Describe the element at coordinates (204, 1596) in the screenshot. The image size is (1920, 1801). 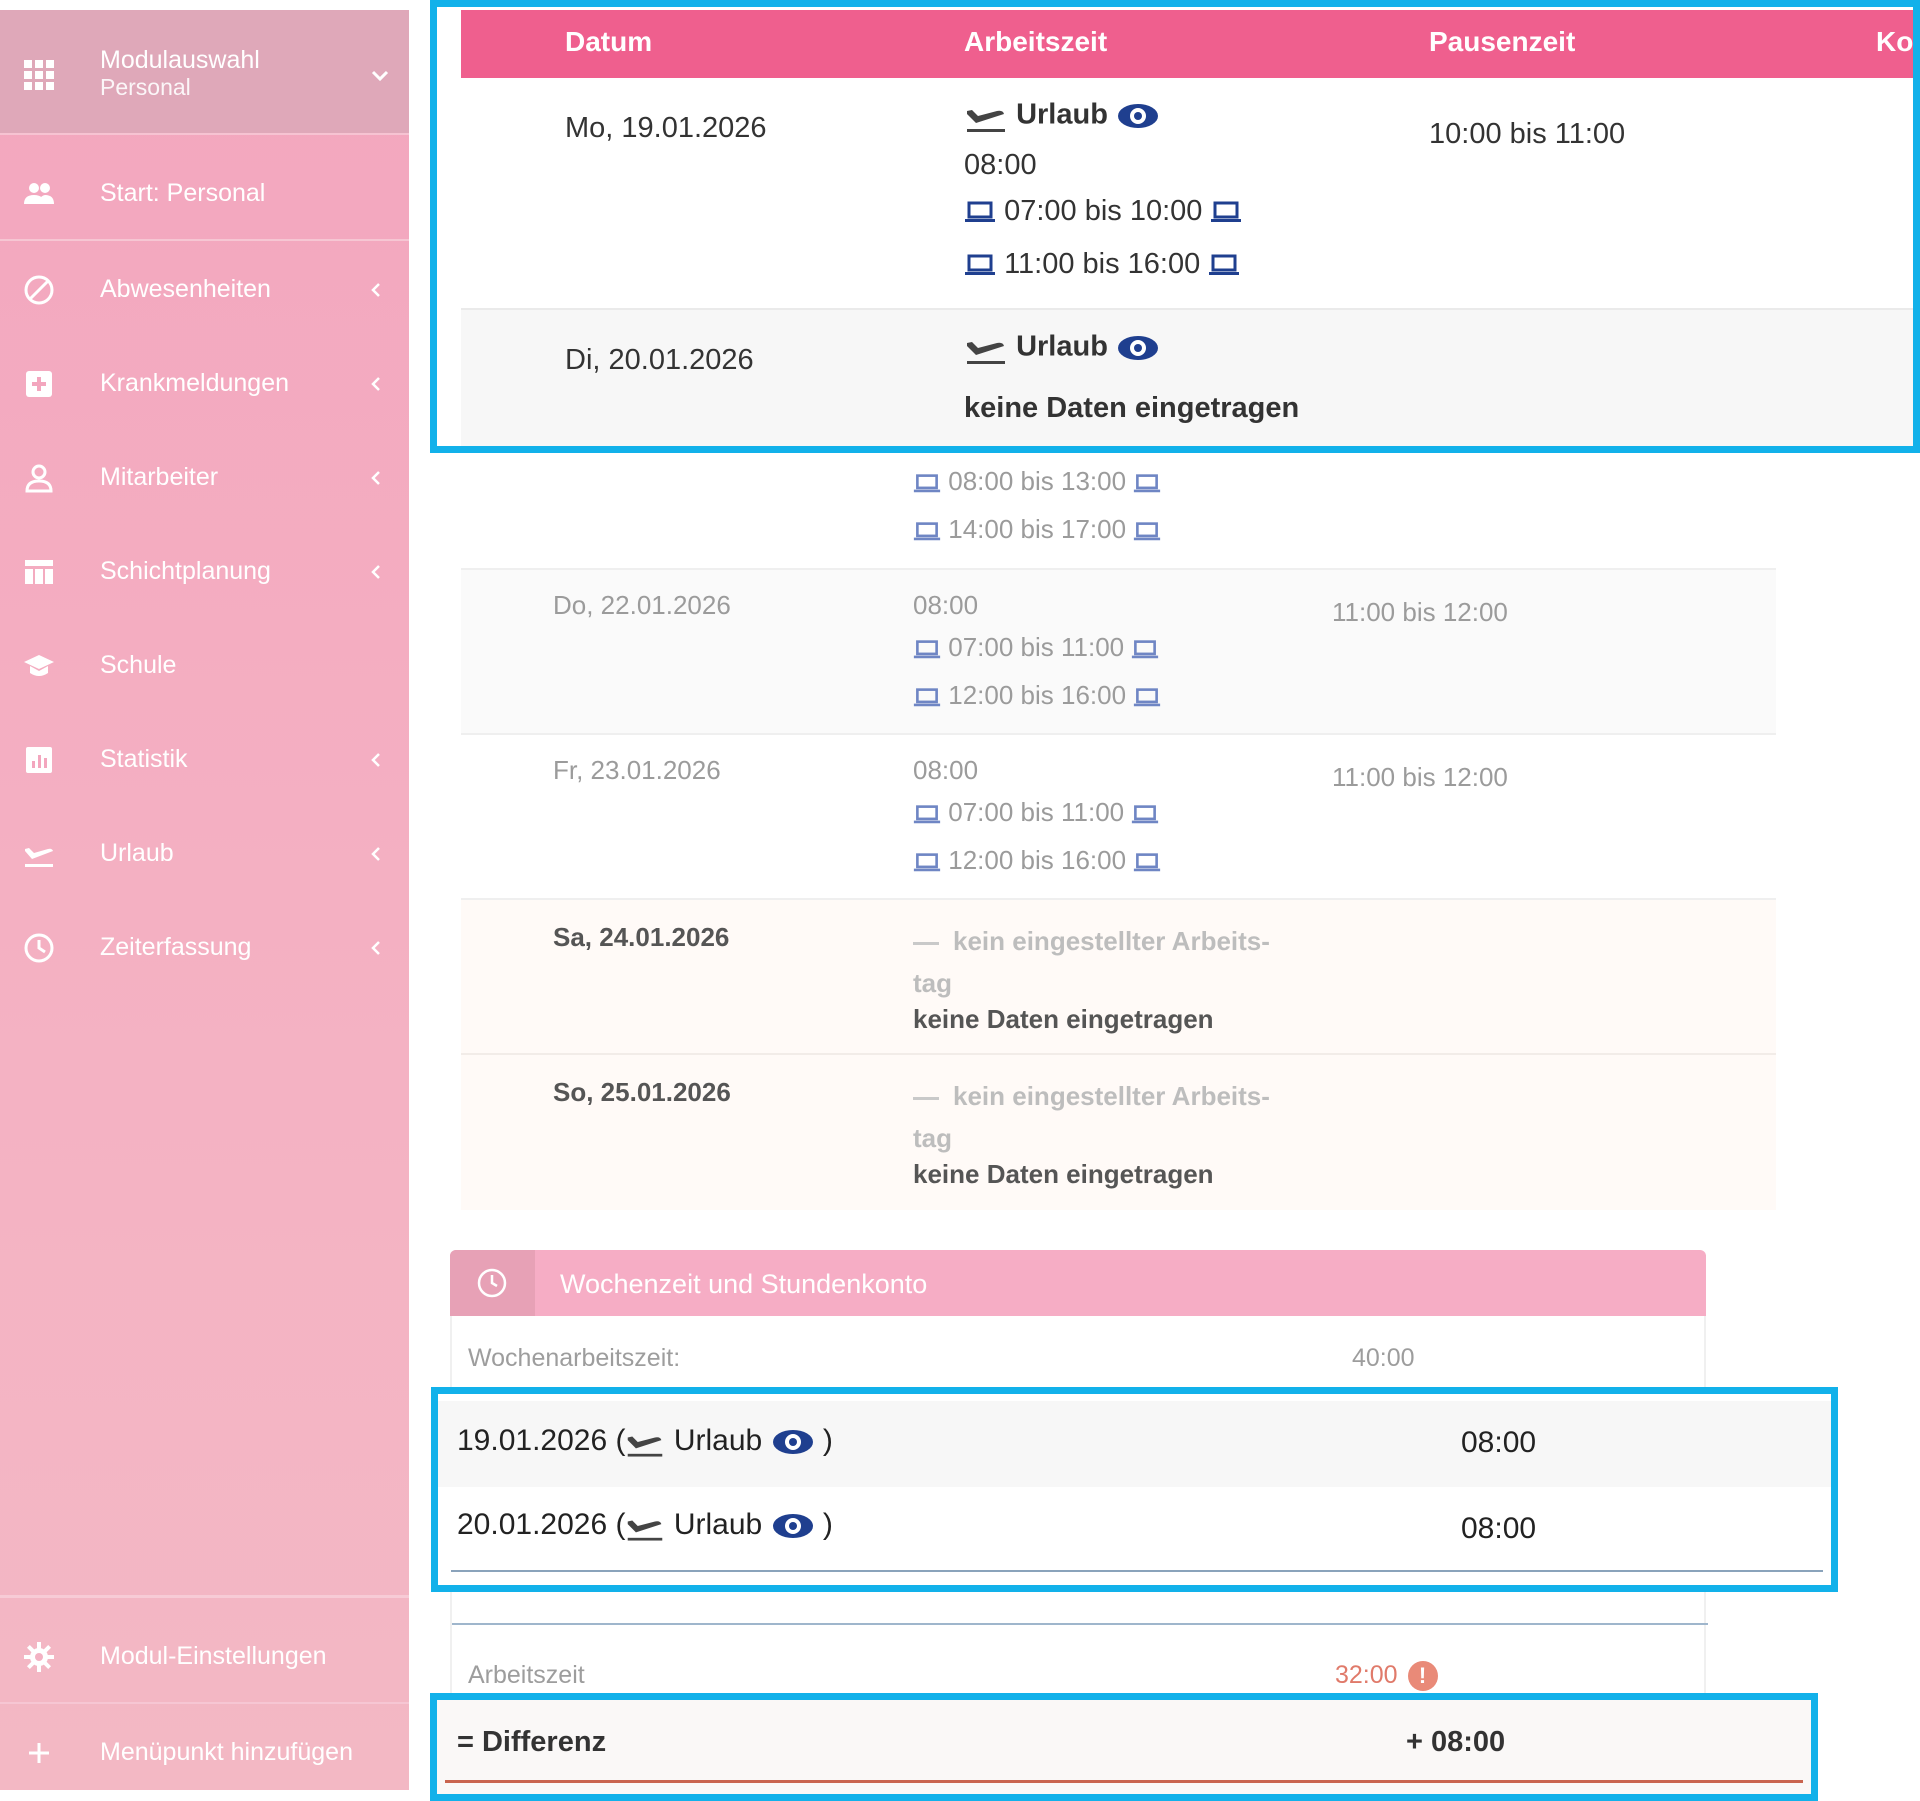
I see `sidebar-divider` at that location.